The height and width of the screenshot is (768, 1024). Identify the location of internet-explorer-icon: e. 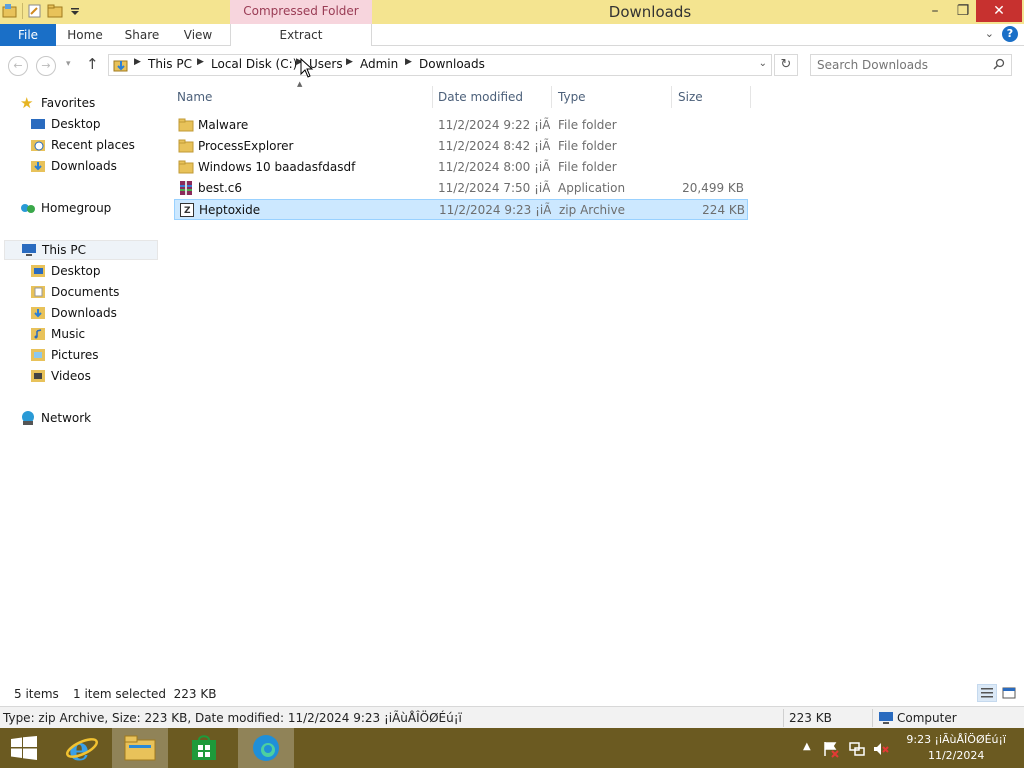
(82, 748).